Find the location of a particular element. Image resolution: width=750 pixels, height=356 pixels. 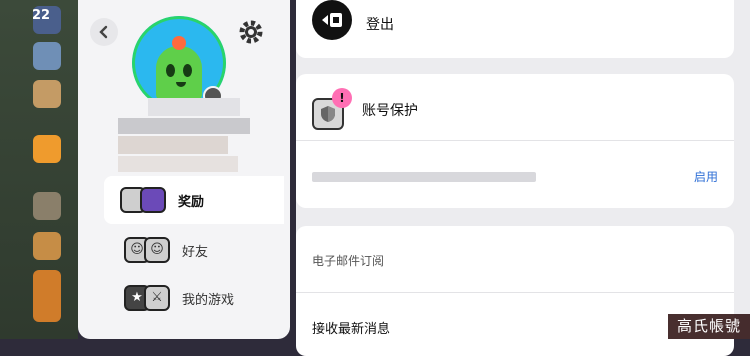

settings-button is located at coordinates (251, 32).